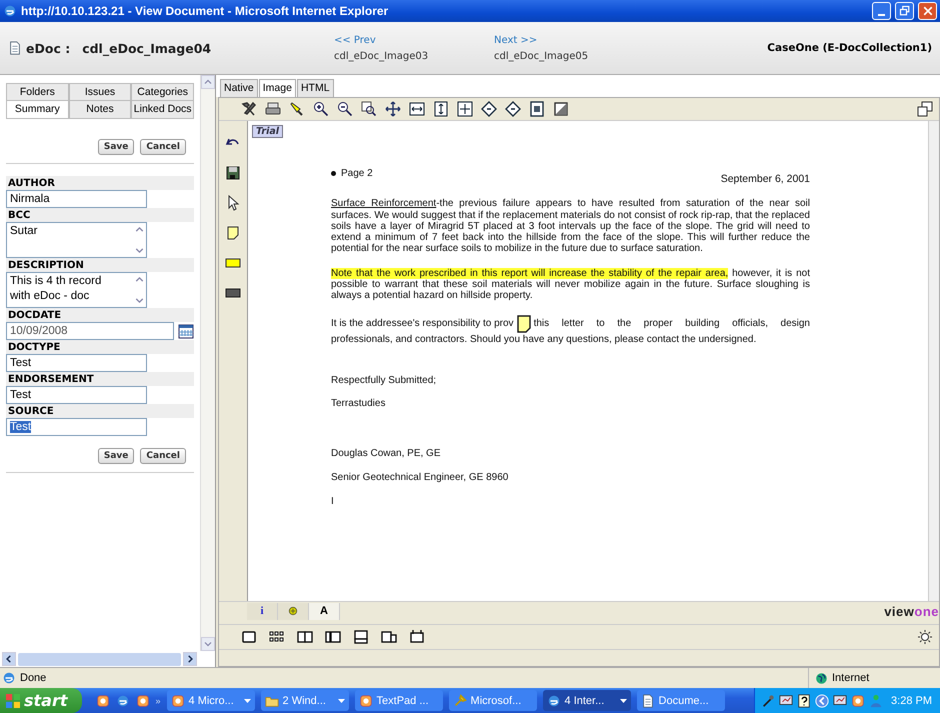 This screenshot has height=713, width=940. What do you see at coordinates (925, 109) in the screenshot?
I see `windows-icon` at bounding box center [925, 109].